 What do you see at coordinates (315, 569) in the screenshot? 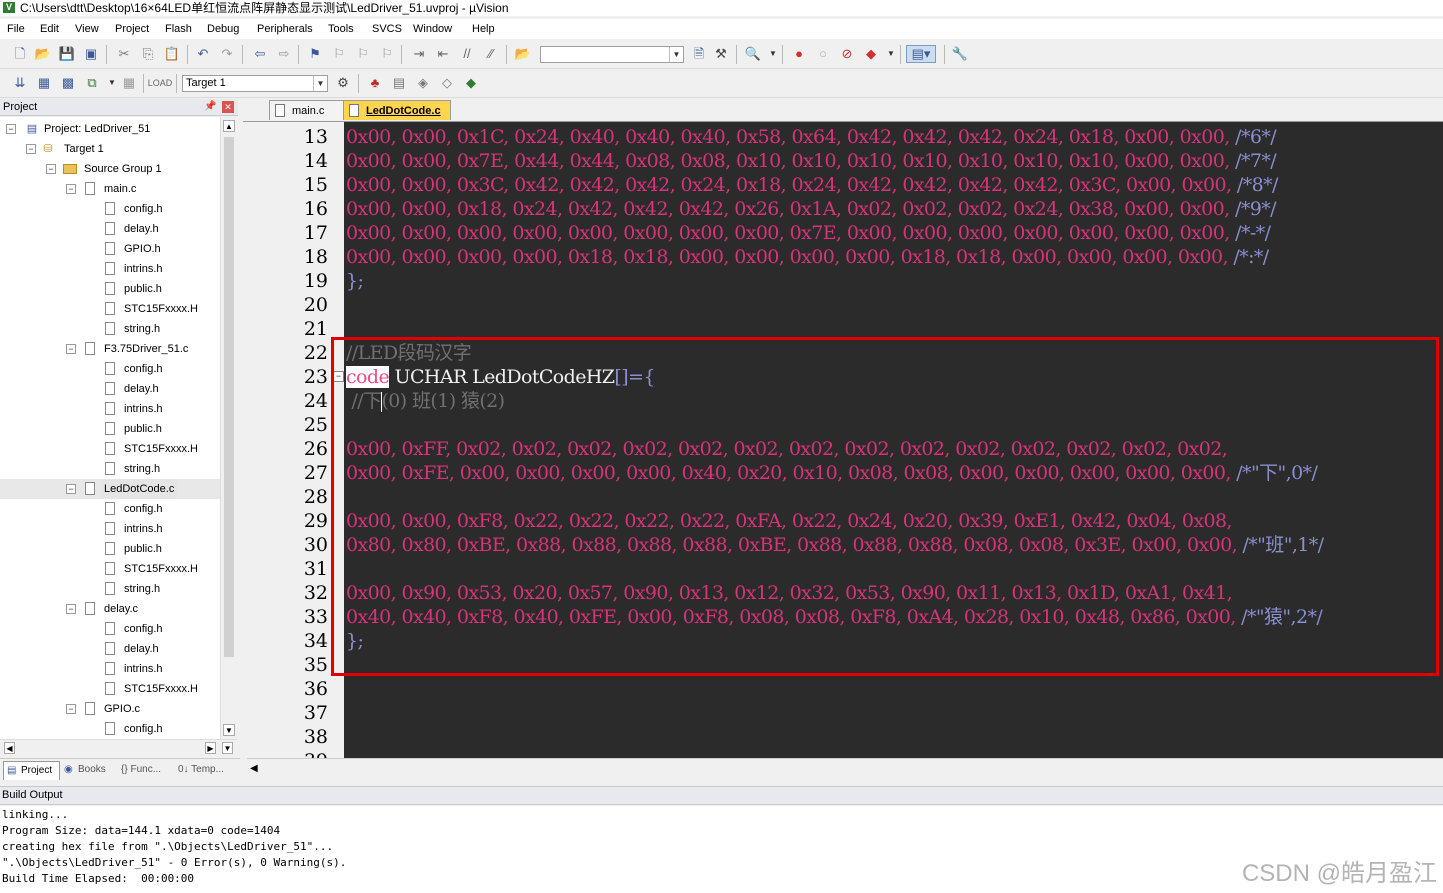
I see `line-number: 31` at bounding box center [315, 569].